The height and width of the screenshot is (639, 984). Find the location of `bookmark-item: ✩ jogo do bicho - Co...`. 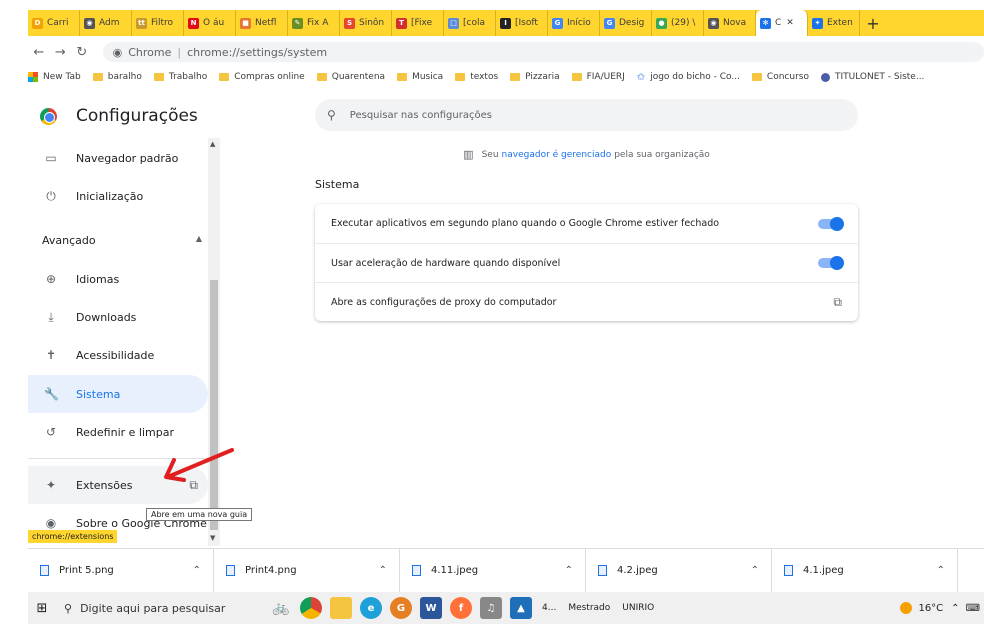

bookmark-item: ✩ jogo do bicho - Co... is located at coordinates (688, 77).